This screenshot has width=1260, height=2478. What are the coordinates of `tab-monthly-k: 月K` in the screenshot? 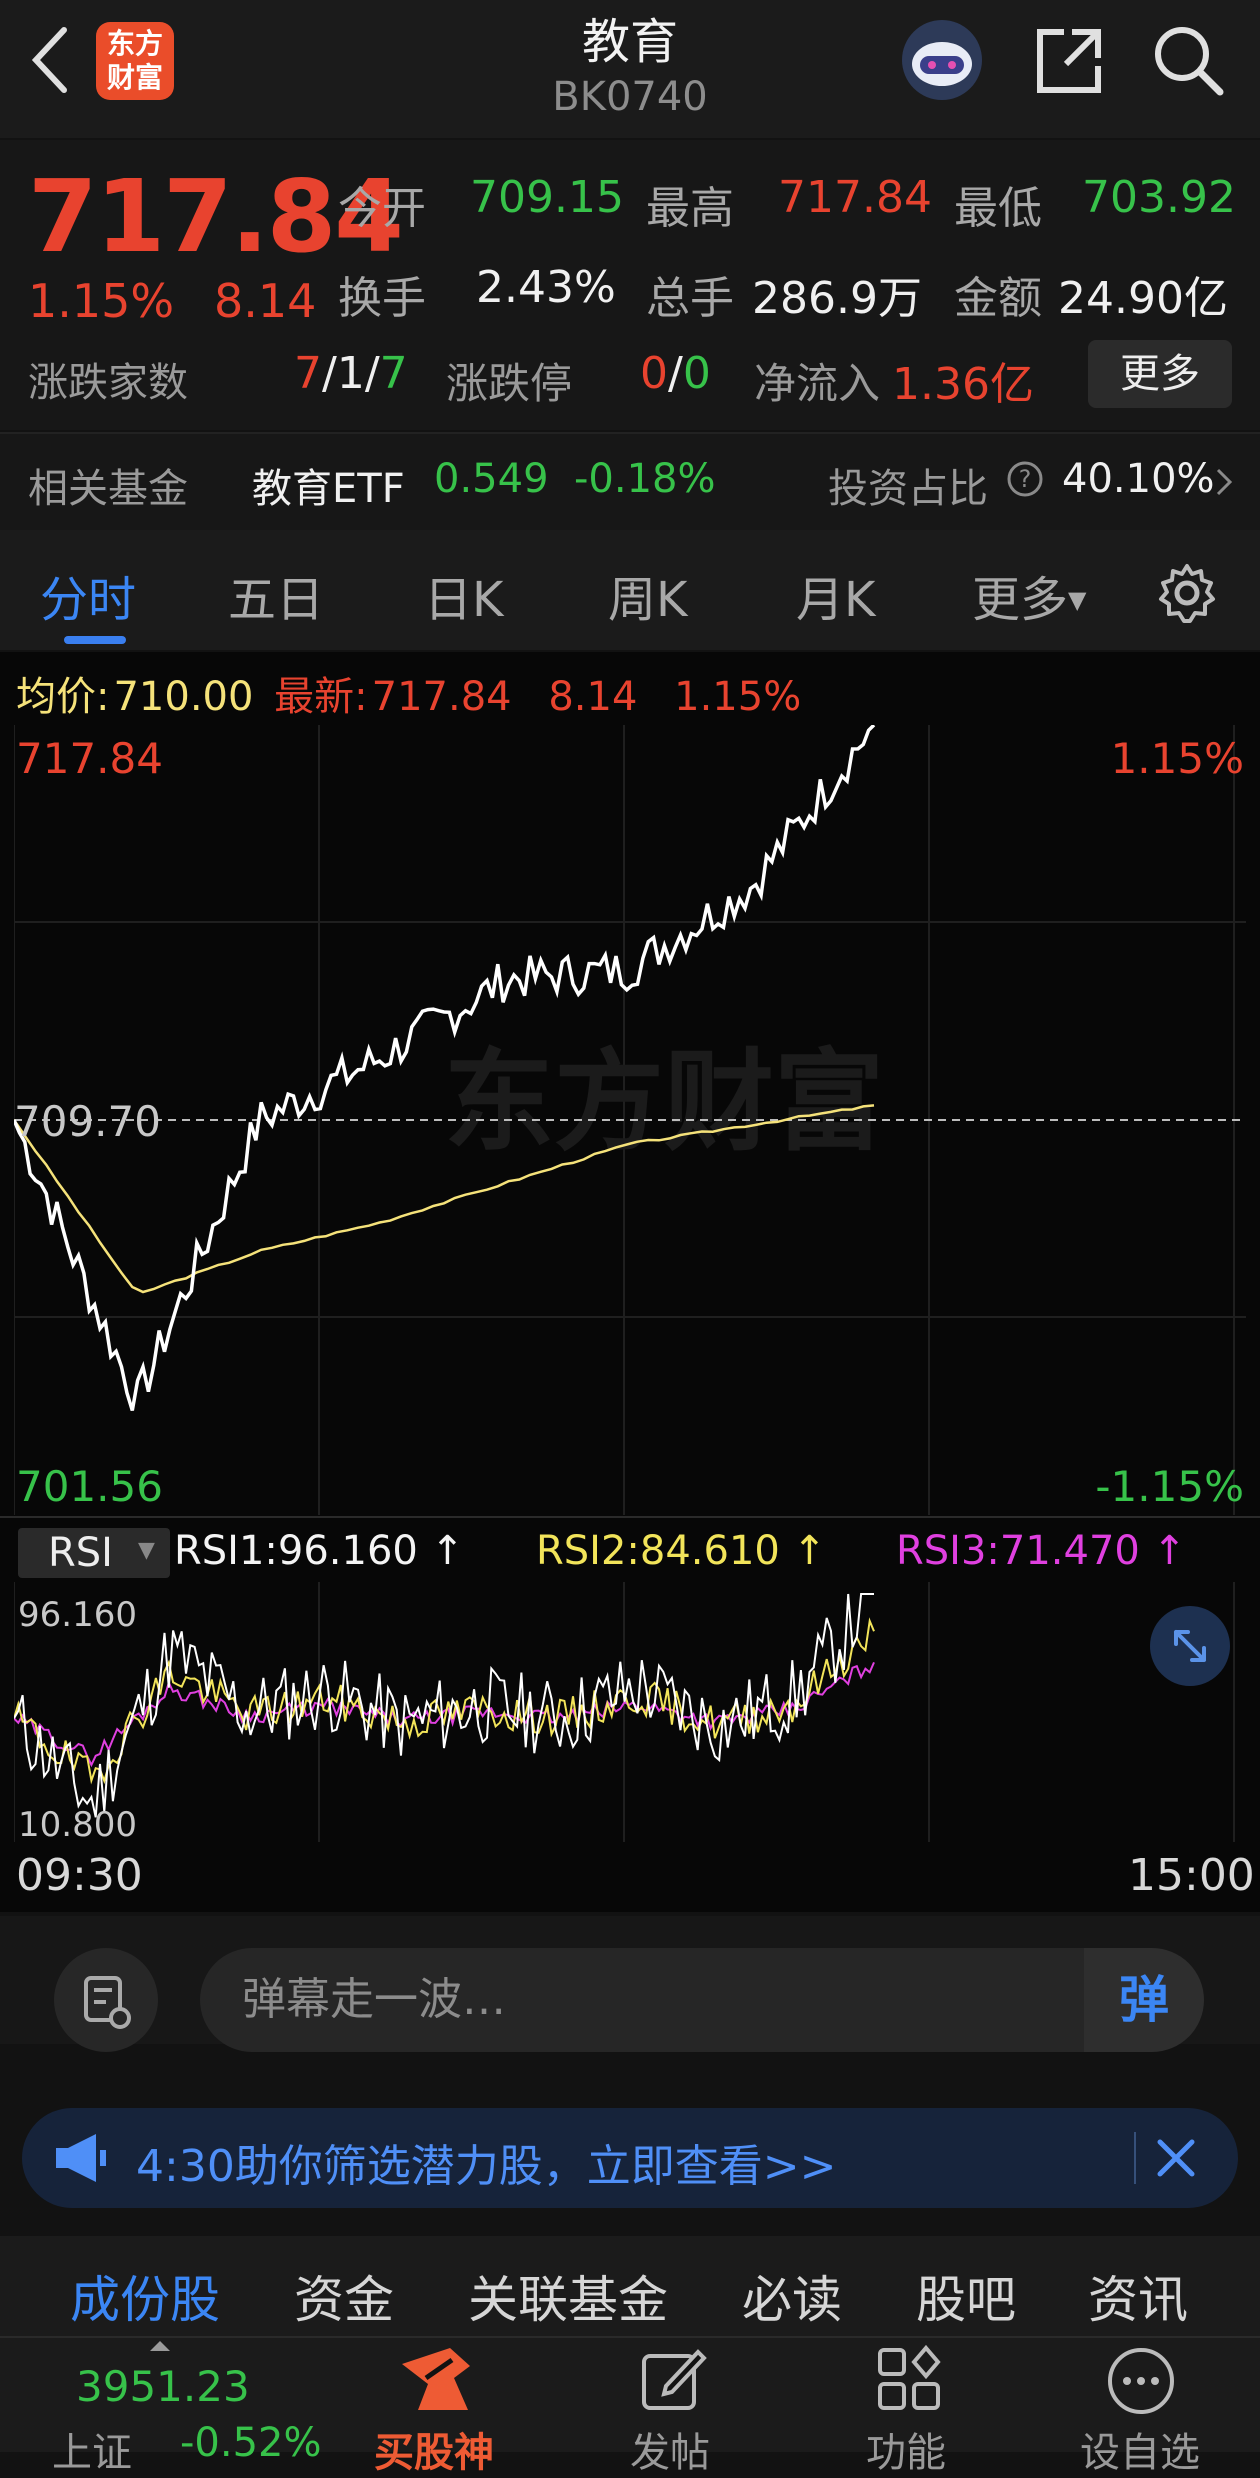 It's located at (835, 595).